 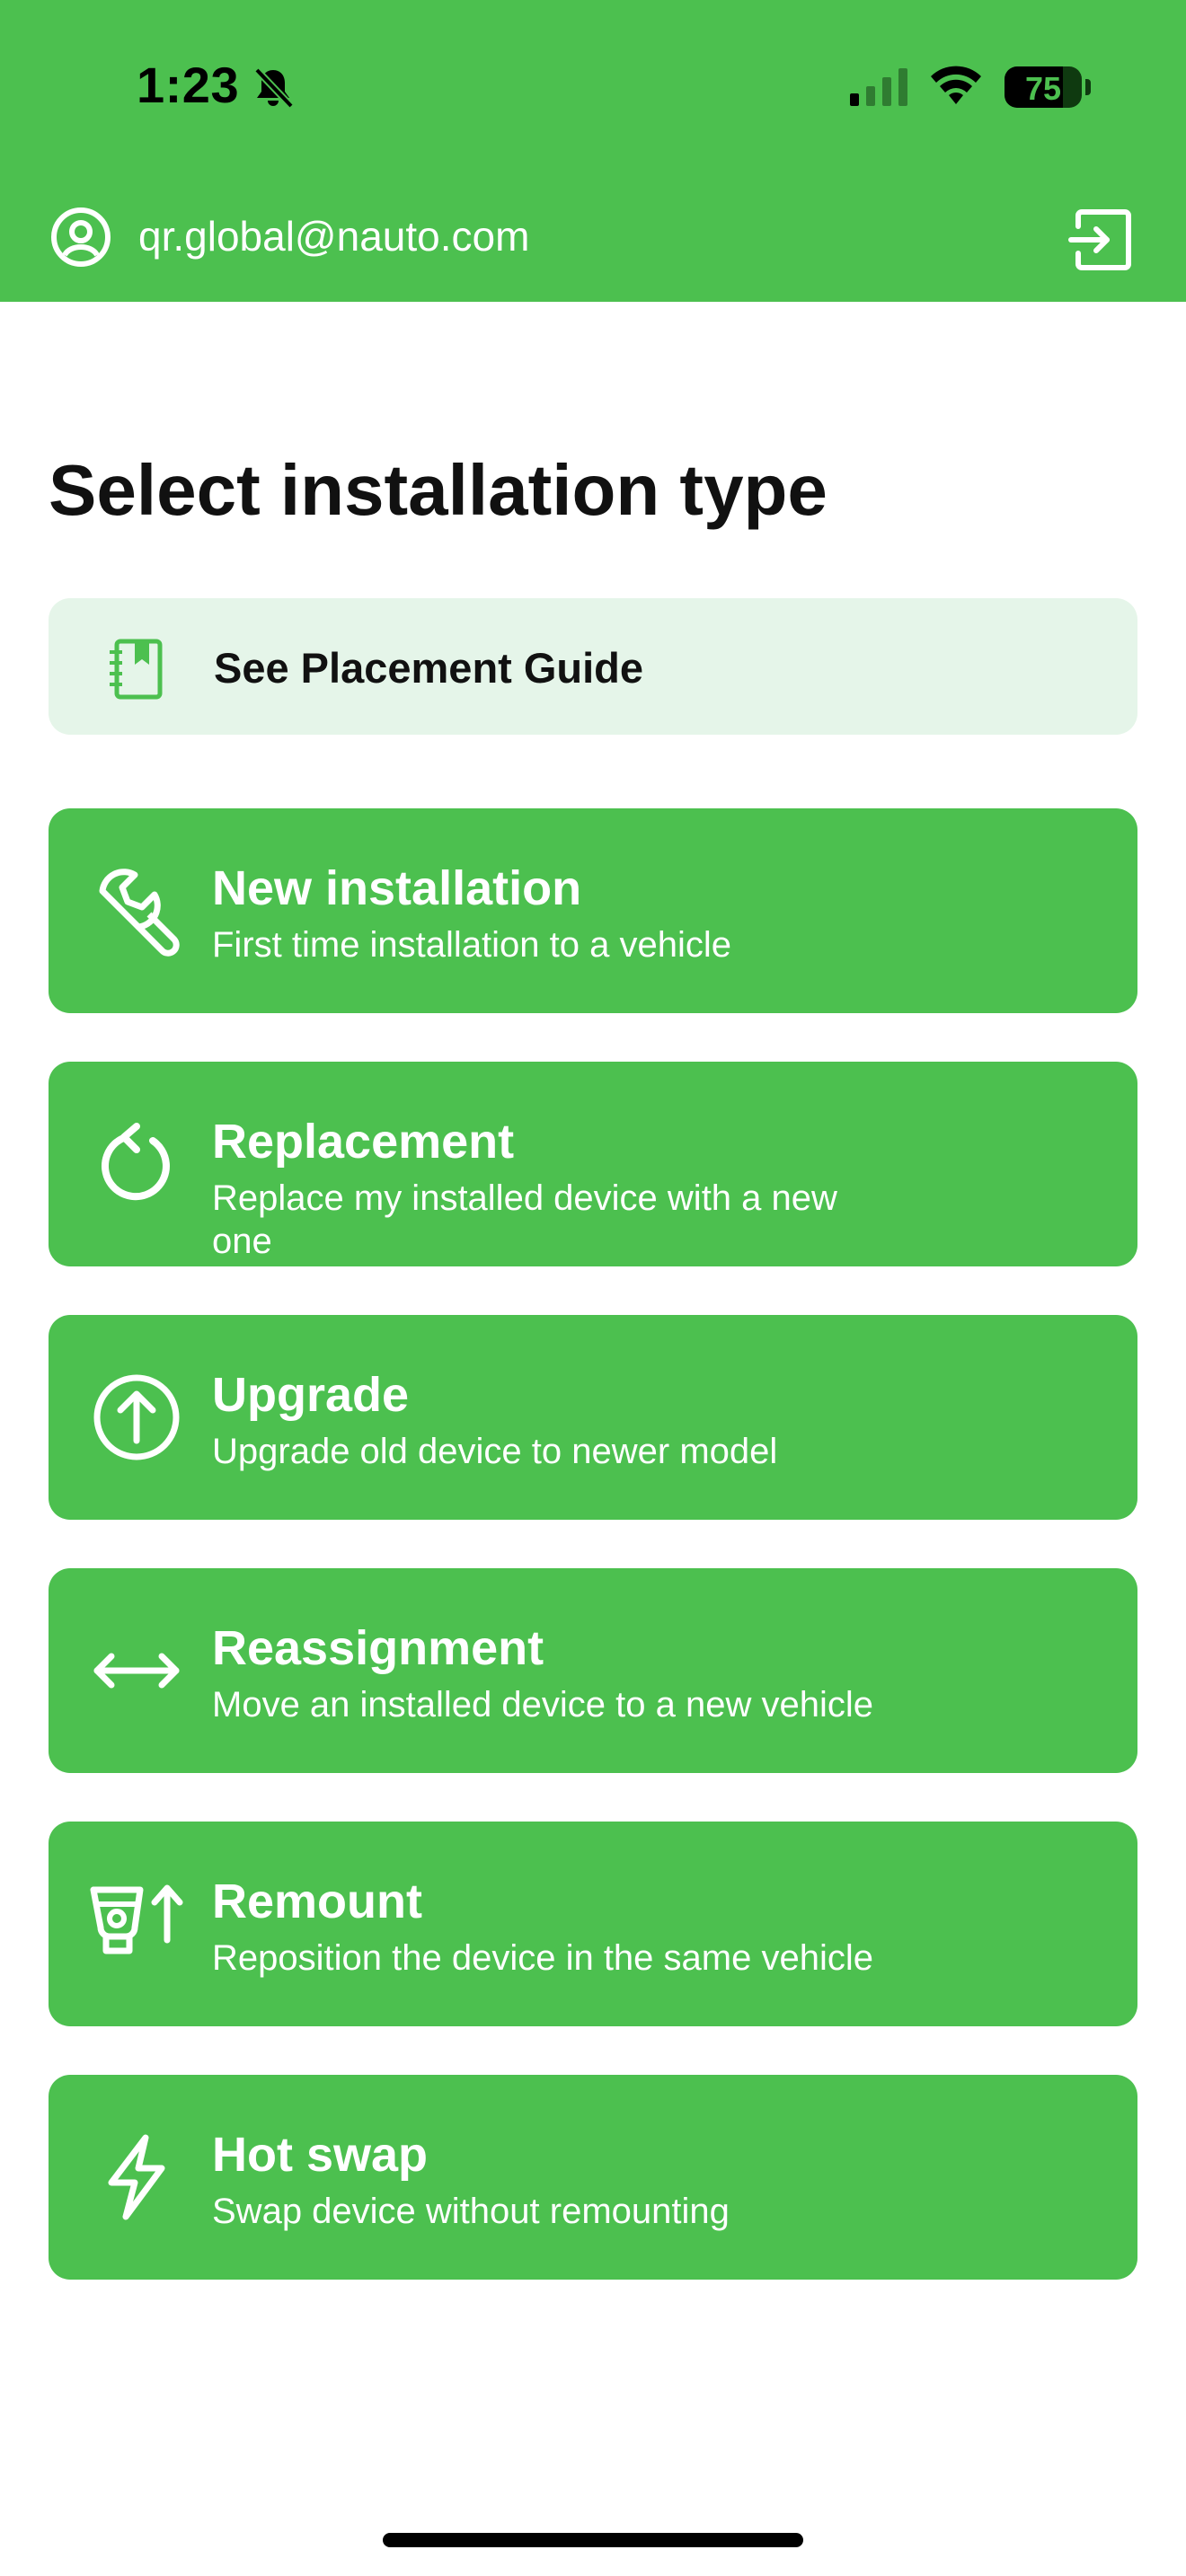 What do you see at coordinates (317, 1901) in the screenshot?
I see `option-title: Remount` at bounding box center [317, 1901].